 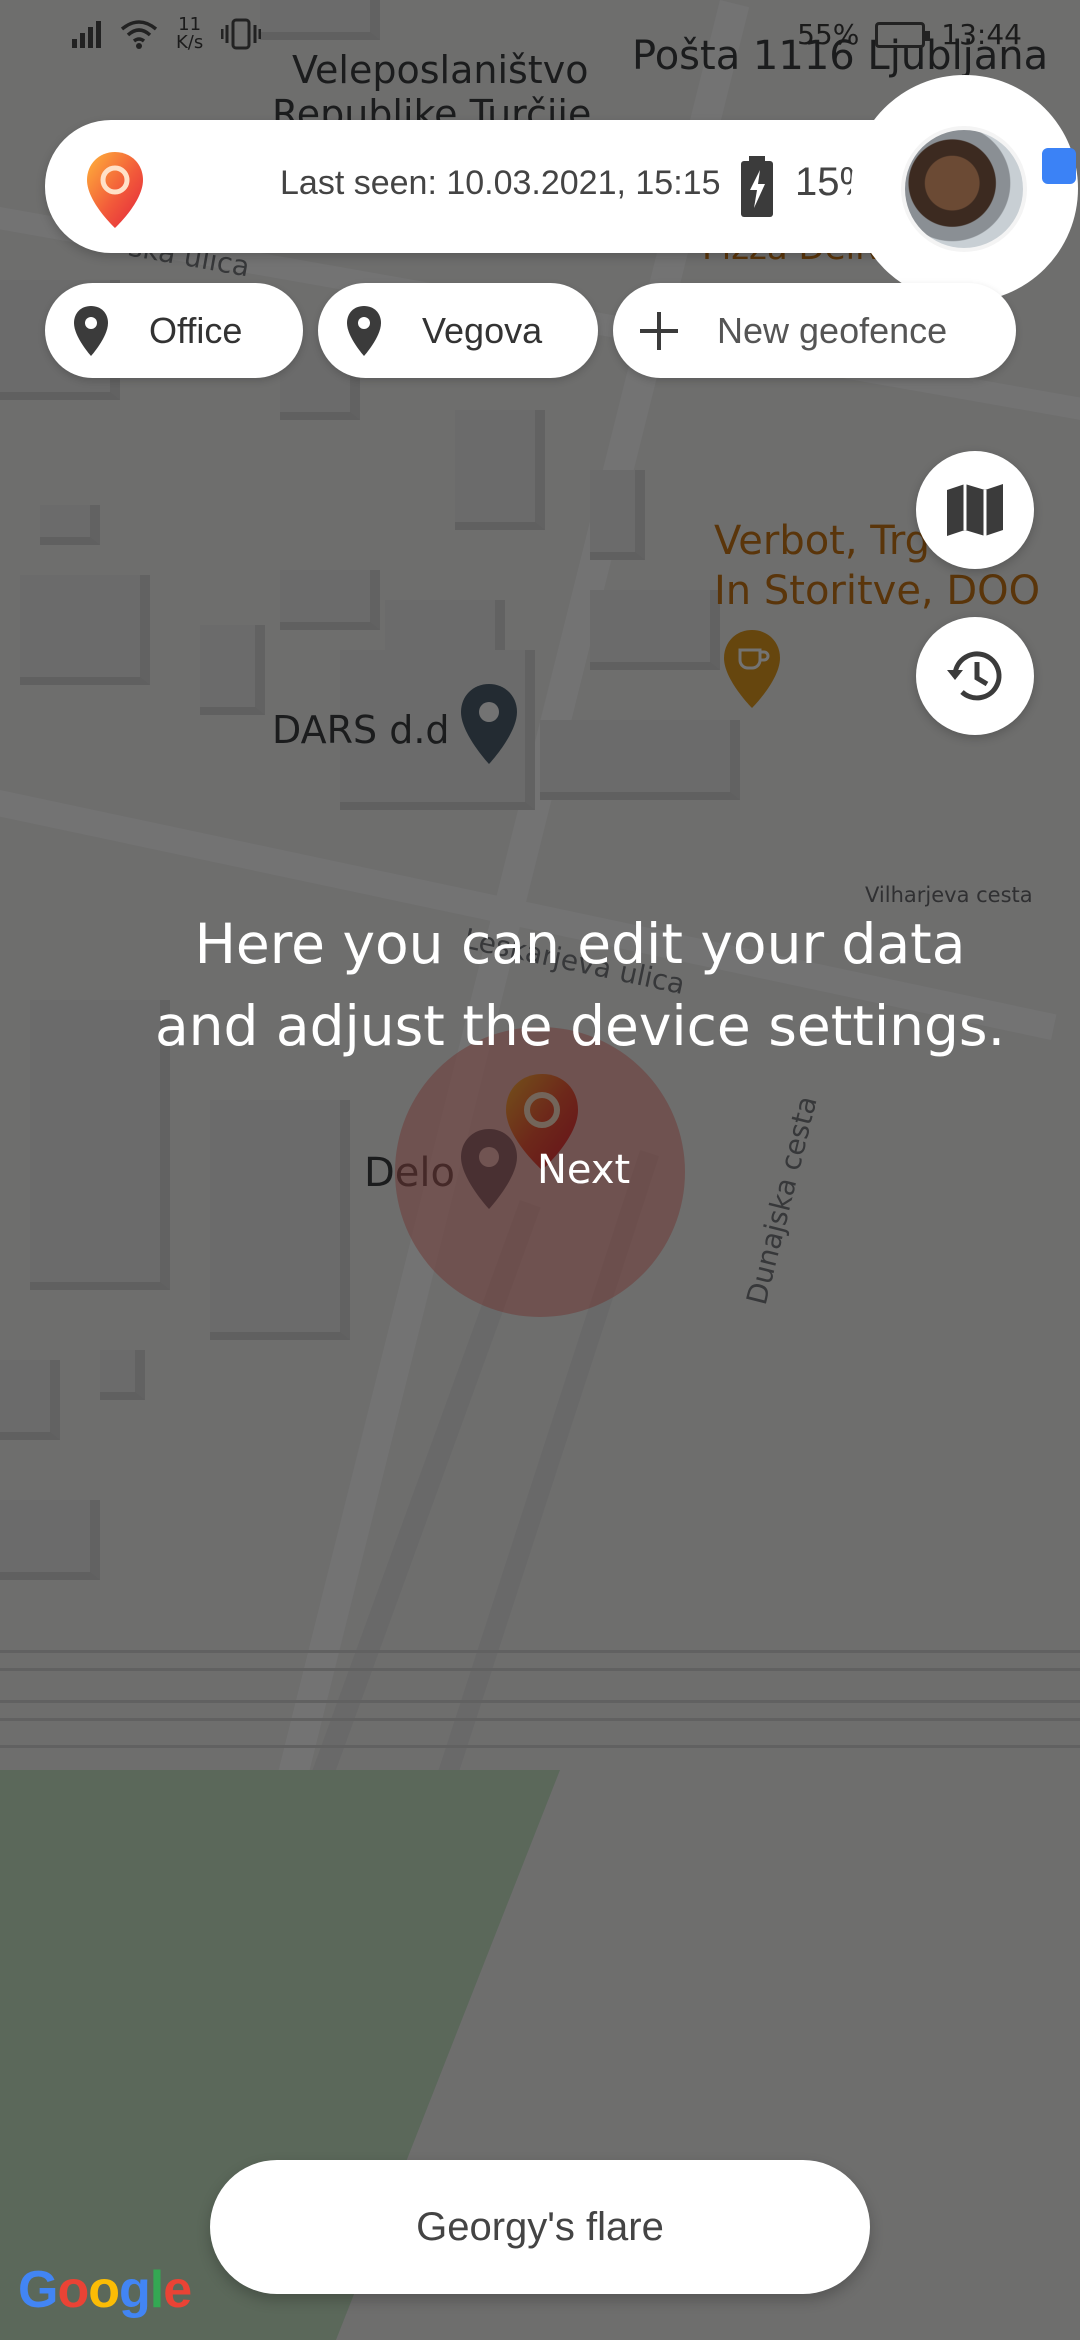 What do you see at coordinates (190, 42) in the screenshot?
I see `netspeed-unit: K/s` at bounding box center [190, 42].